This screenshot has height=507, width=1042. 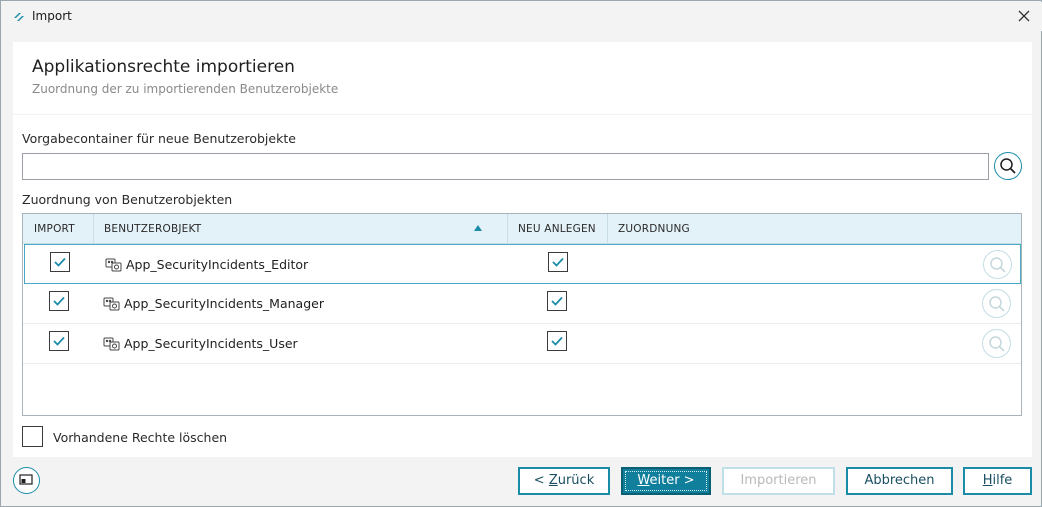 I want to click on container-search-button, so click(x=1008, y=166).